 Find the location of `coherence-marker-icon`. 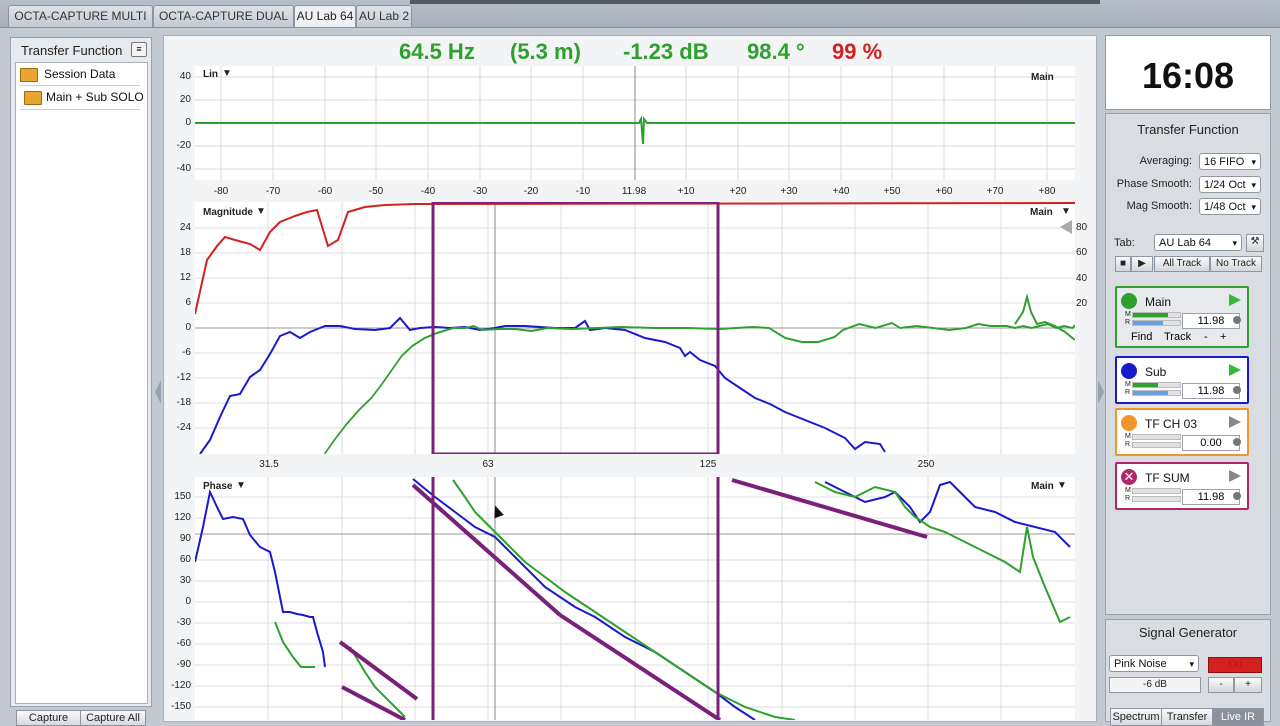

coherence-marker-icon is located at coordinates (1066, 227).